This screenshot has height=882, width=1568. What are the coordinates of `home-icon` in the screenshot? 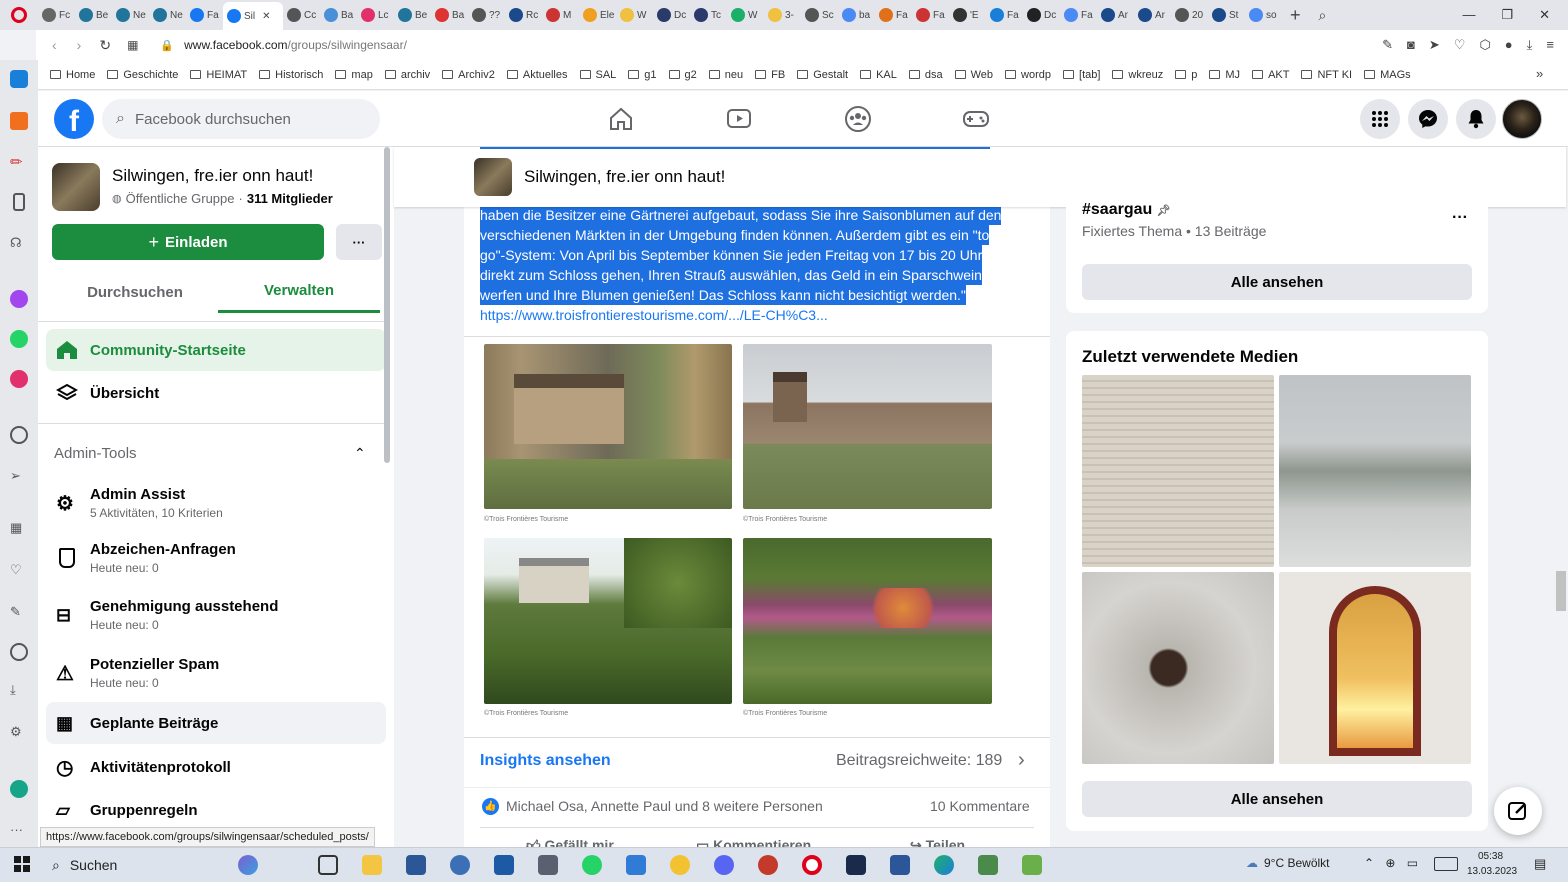 It's located at (621, 119).